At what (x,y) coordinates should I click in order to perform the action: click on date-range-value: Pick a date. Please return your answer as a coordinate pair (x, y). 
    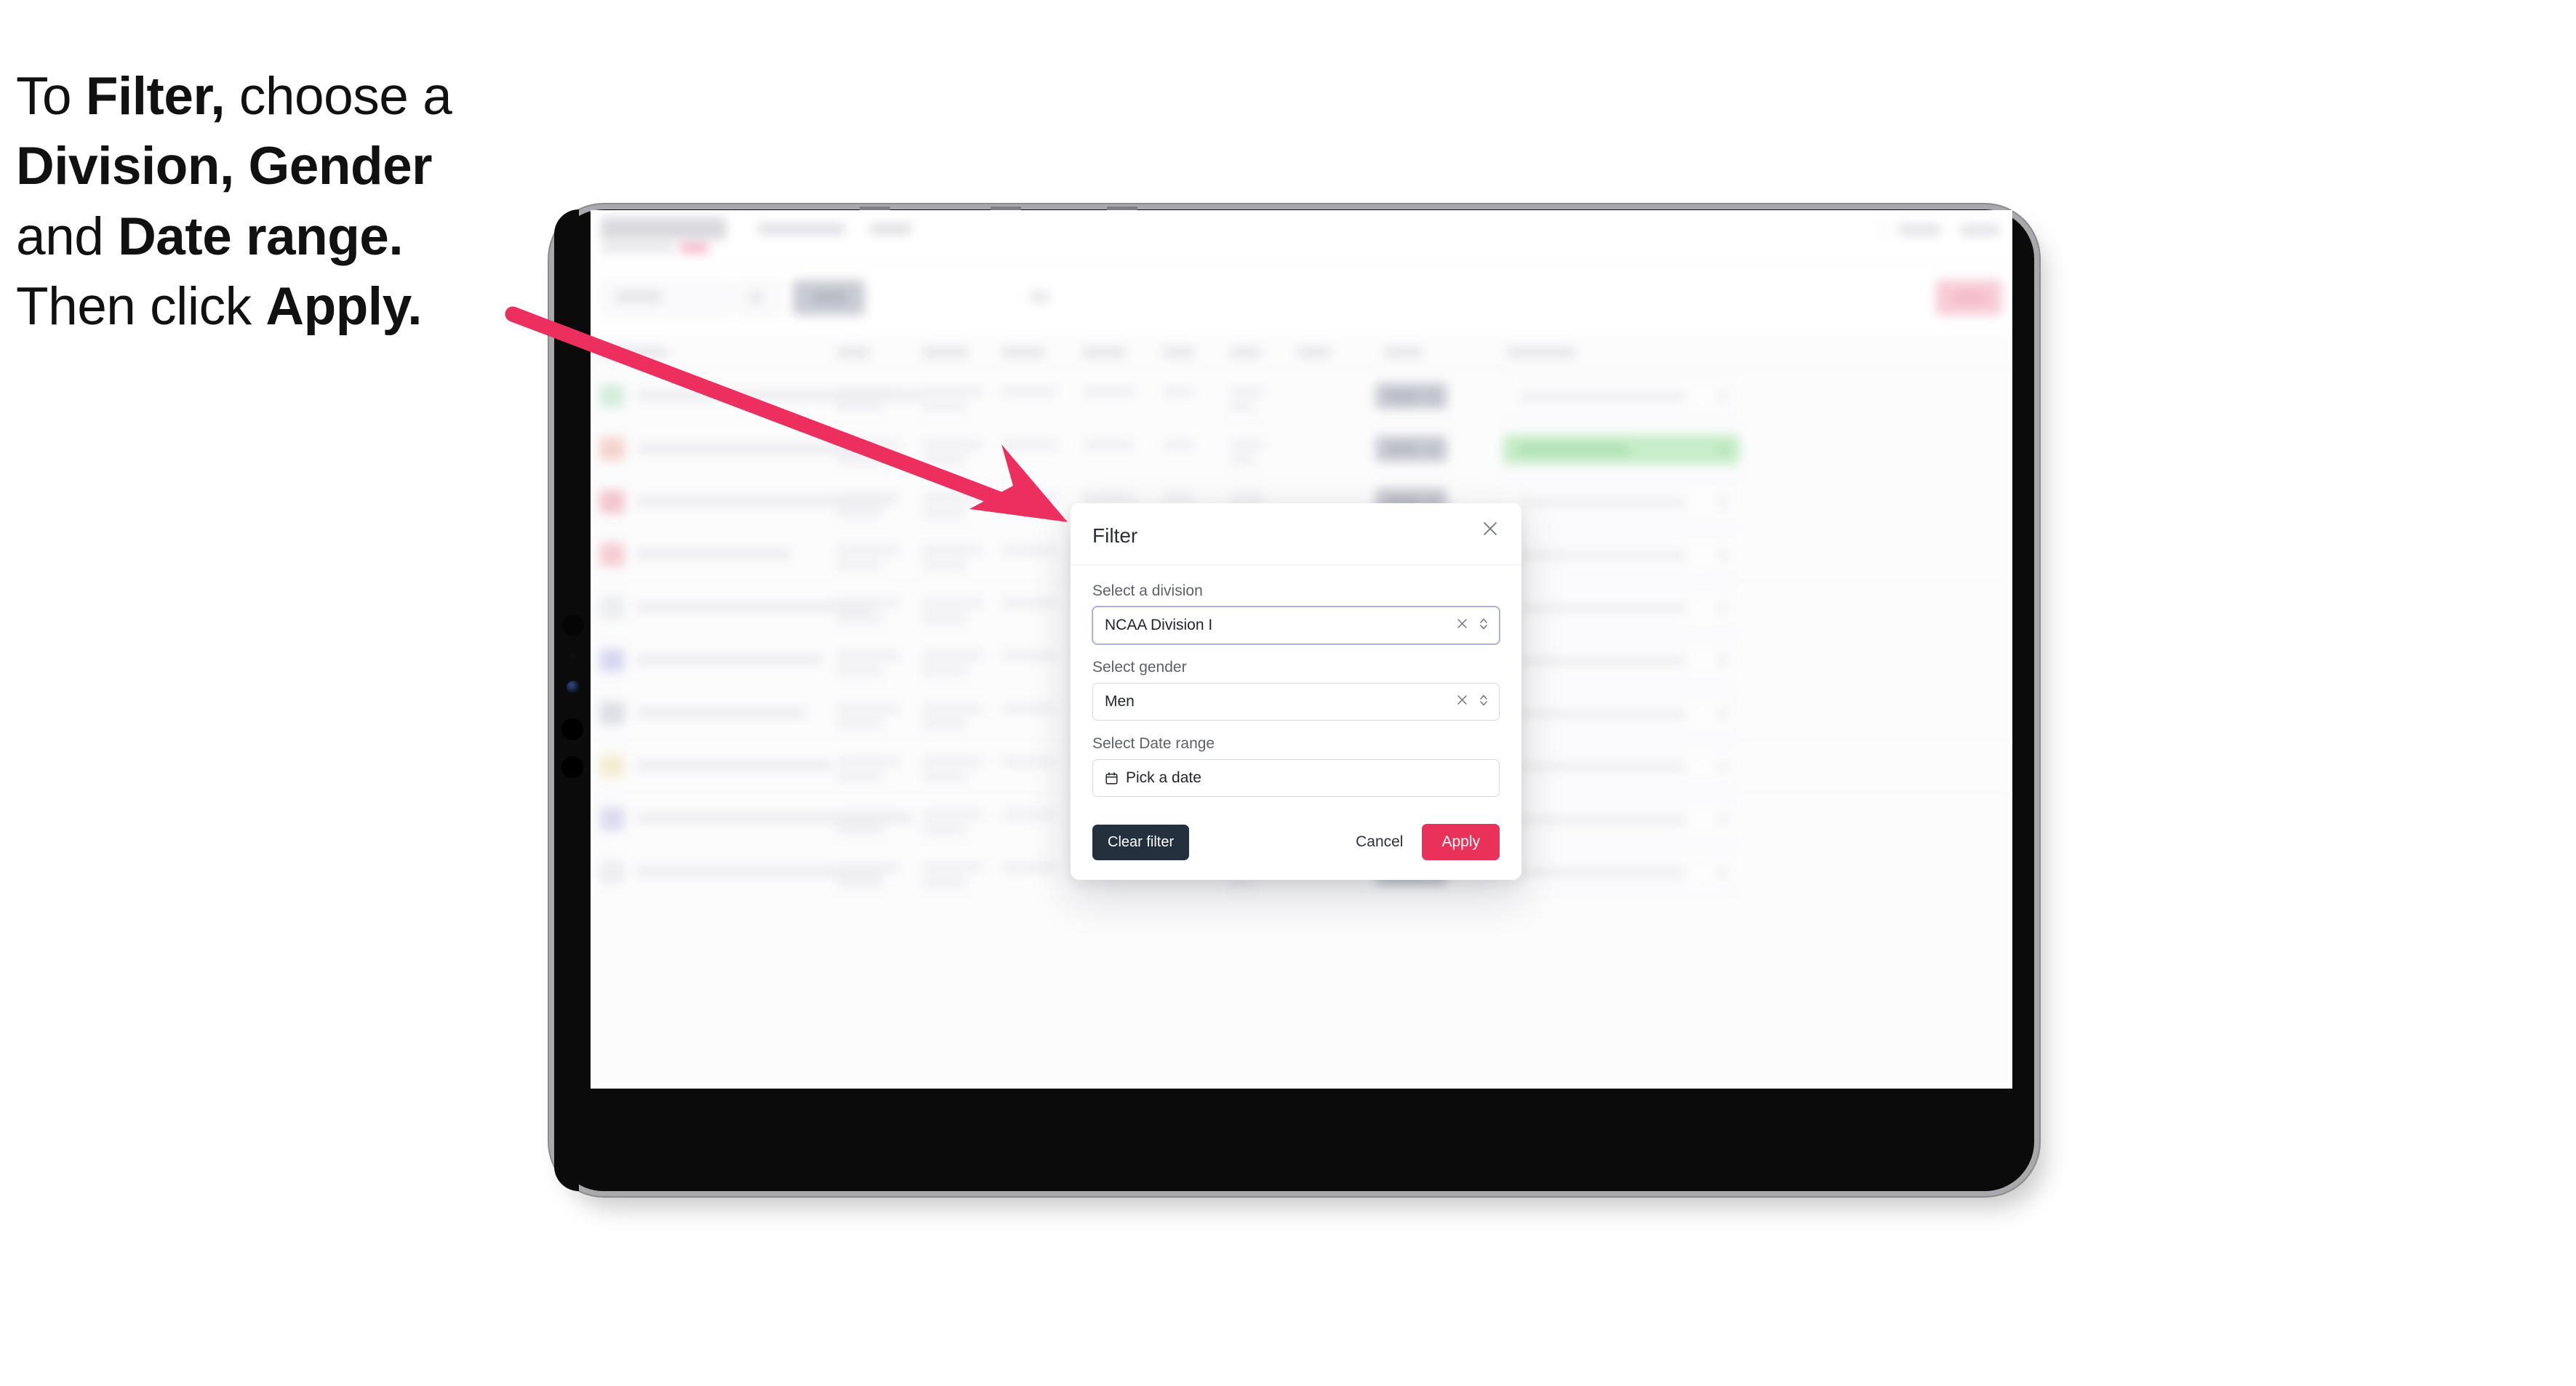
    Looking at the image, I should click on (1163, 778).